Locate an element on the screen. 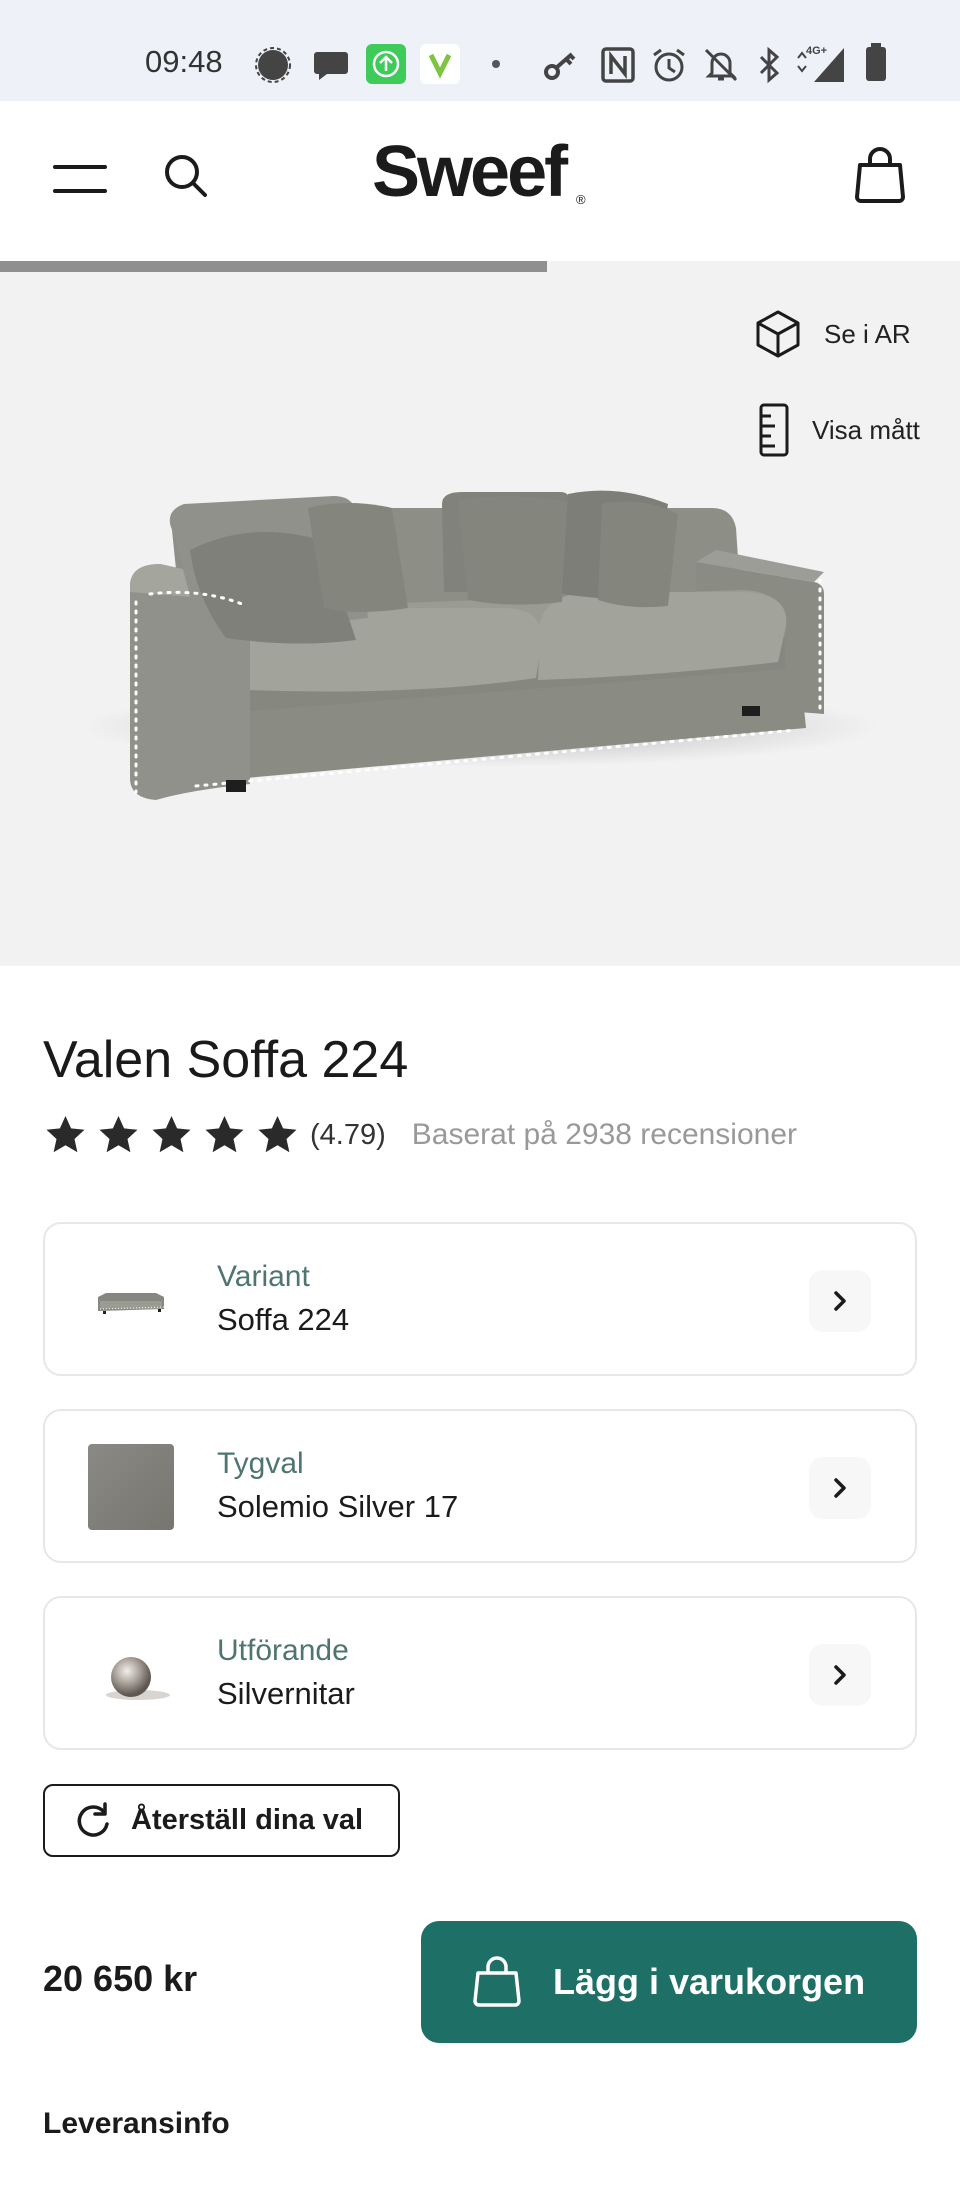 Image resolution: width=960 pixels, height=2195 pixels. nfc-icon is located at coordinates (618, 65).